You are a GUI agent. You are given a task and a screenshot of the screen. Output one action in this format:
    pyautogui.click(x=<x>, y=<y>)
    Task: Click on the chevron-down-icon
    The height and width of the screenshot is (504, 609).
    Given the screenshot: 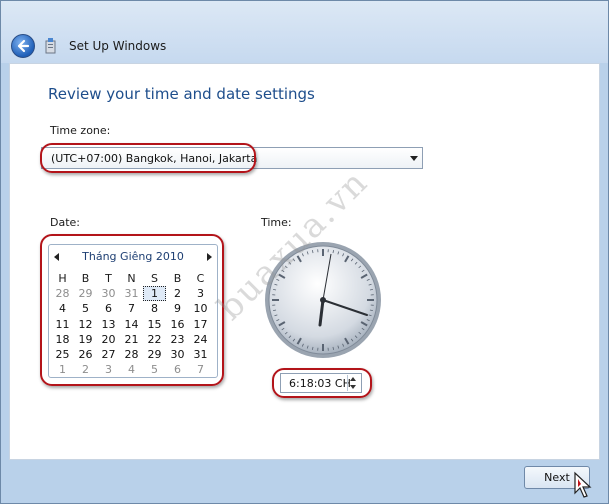 What is the action you would take?
    pyautogui.click(x=414, y=158)
    